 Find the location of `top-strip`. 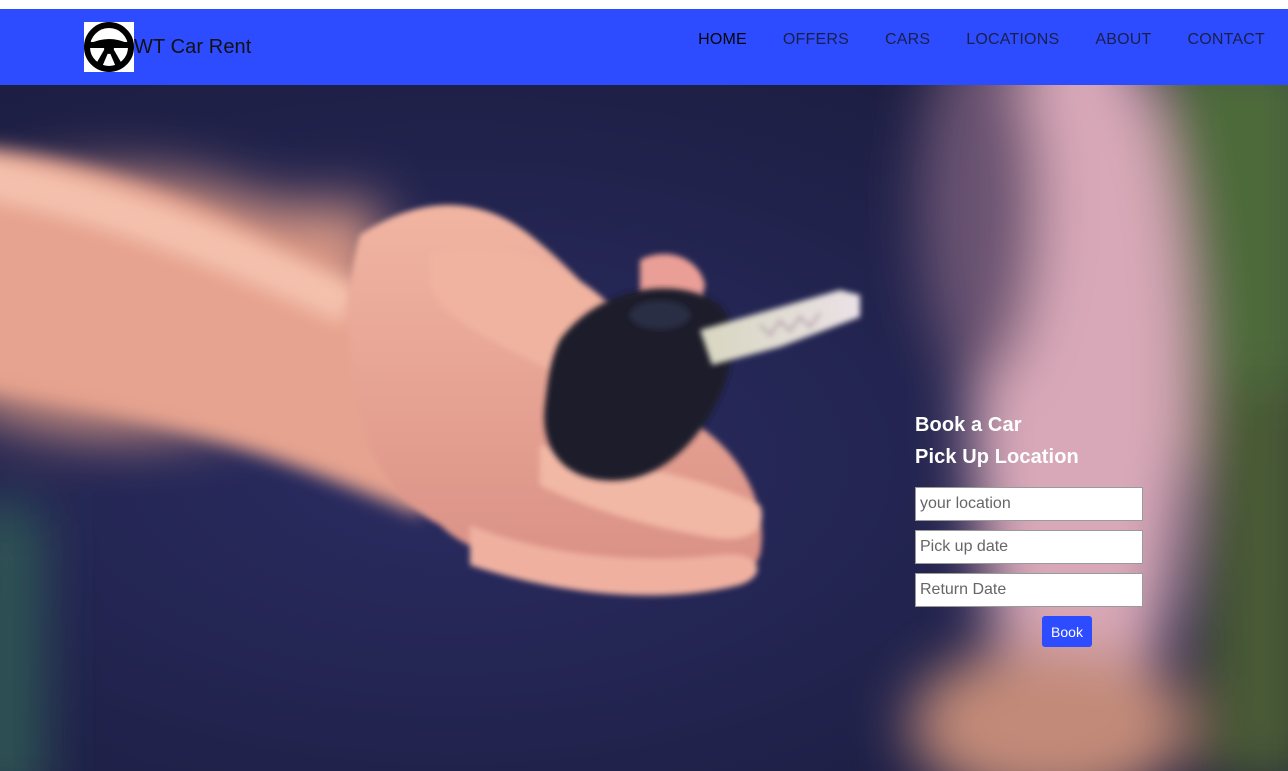

top-strip is located at coordinates (644, 4).